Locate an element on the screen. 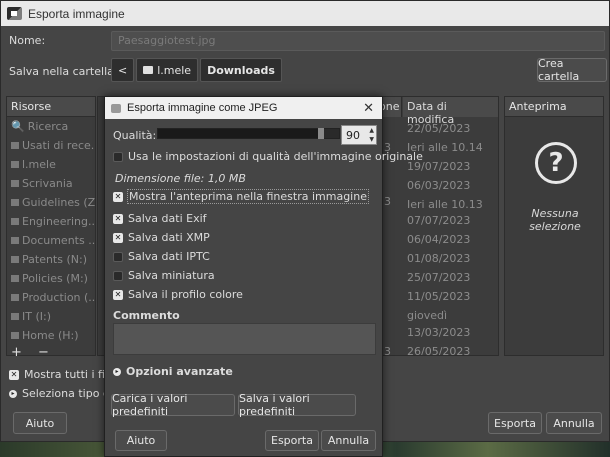  place-item: IT (I:) is located at coordinates (51, 316).